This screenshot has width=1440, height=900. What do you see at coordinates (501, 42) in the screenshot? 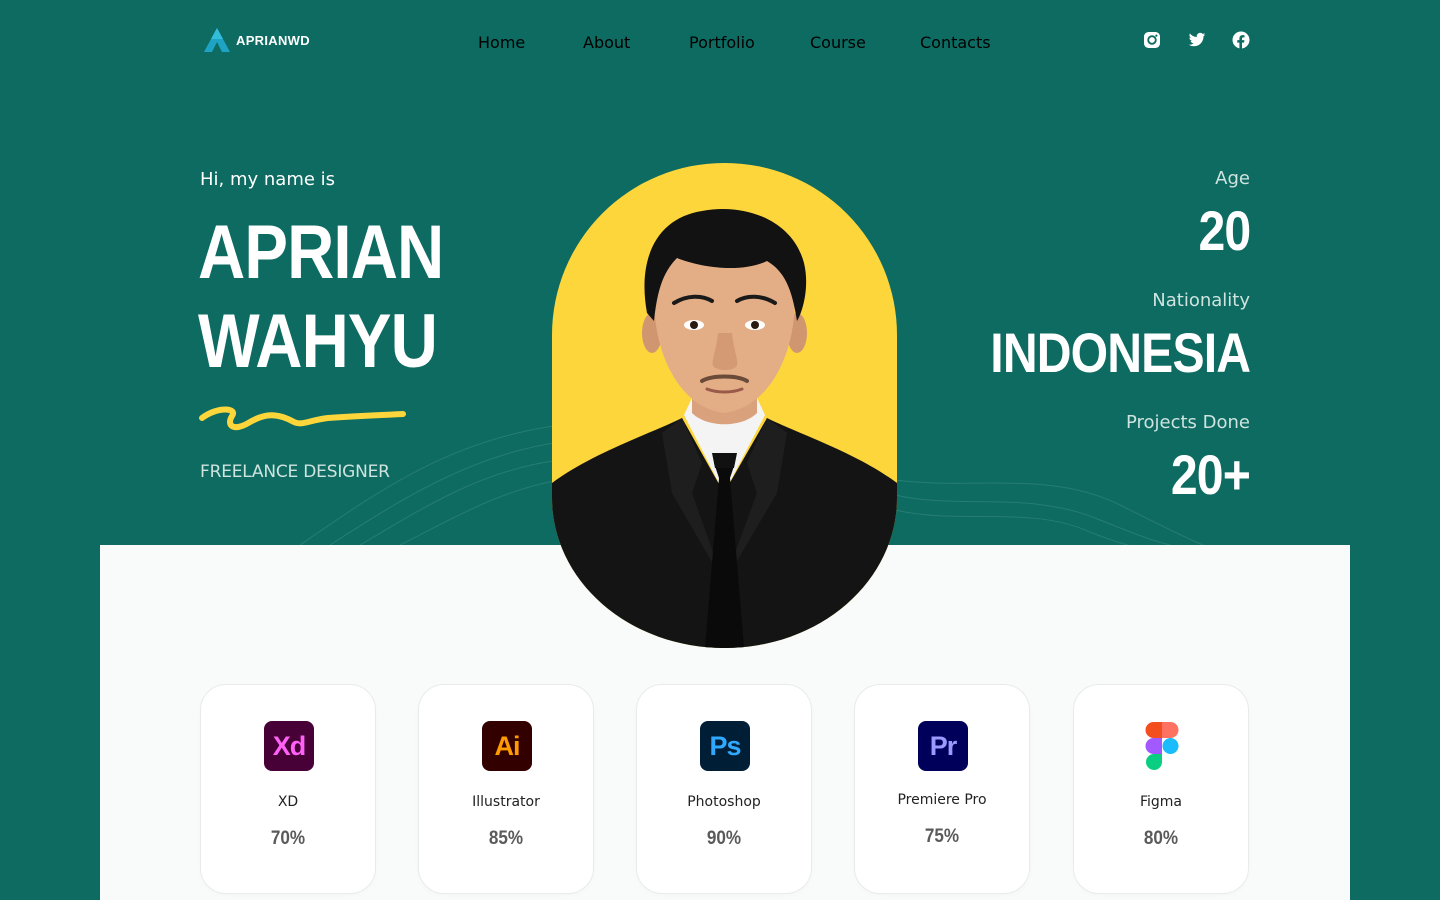
I see `nav-home: Home` at bounding box center [501, 42].